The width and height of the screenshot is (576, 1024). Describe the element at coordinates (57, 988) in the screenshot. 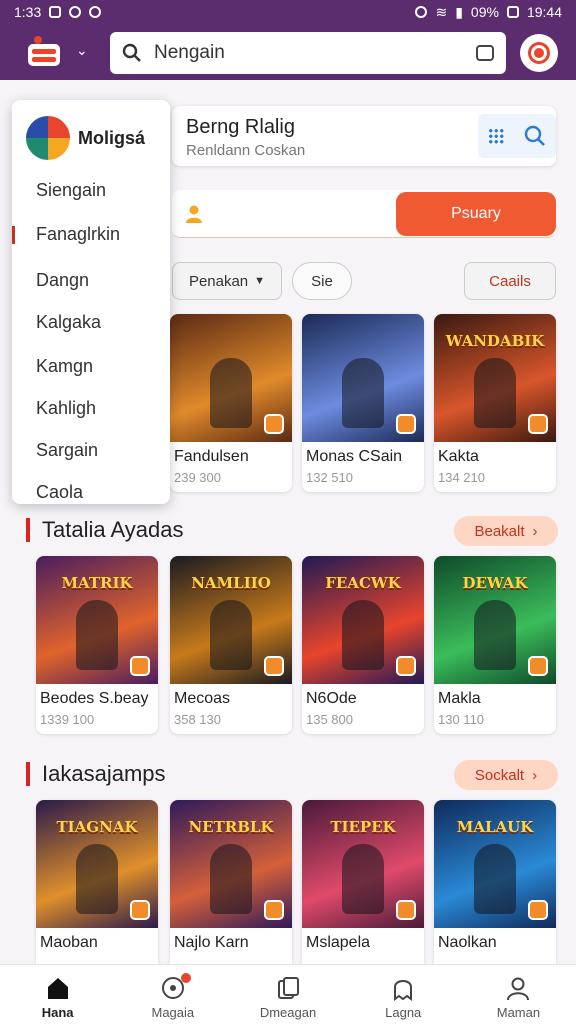

I see `home-icon` at that location.